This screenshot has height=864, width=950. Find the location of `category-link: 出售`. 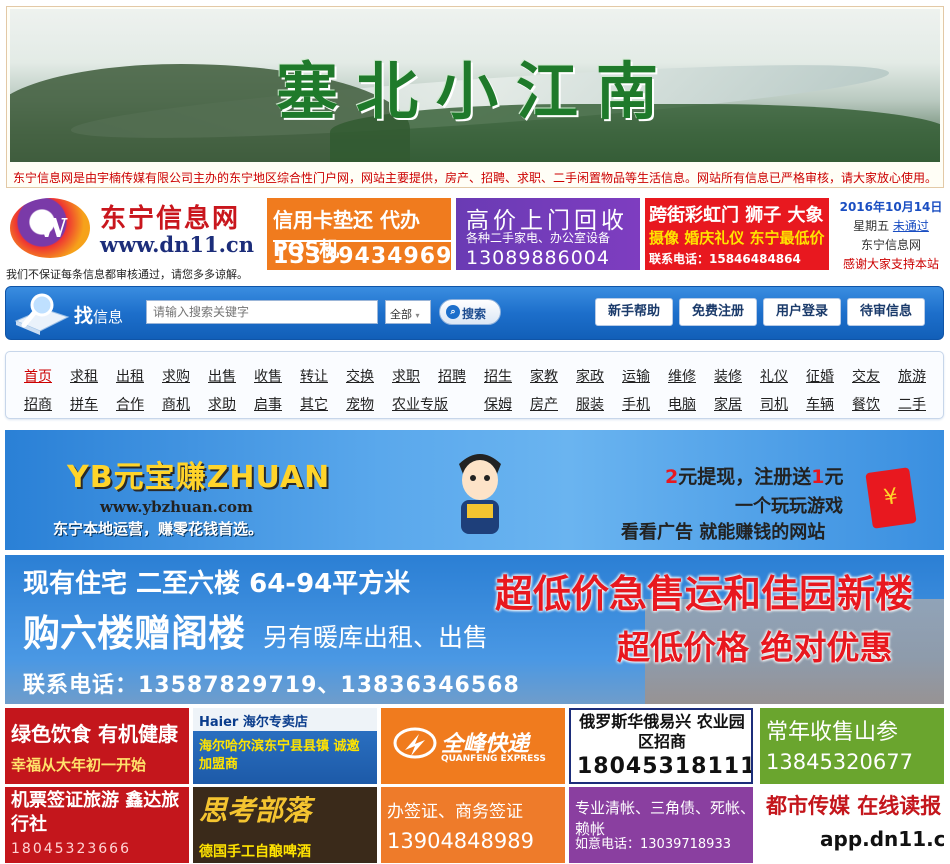

category-link: 出售 is located at coordinates (227, 376).